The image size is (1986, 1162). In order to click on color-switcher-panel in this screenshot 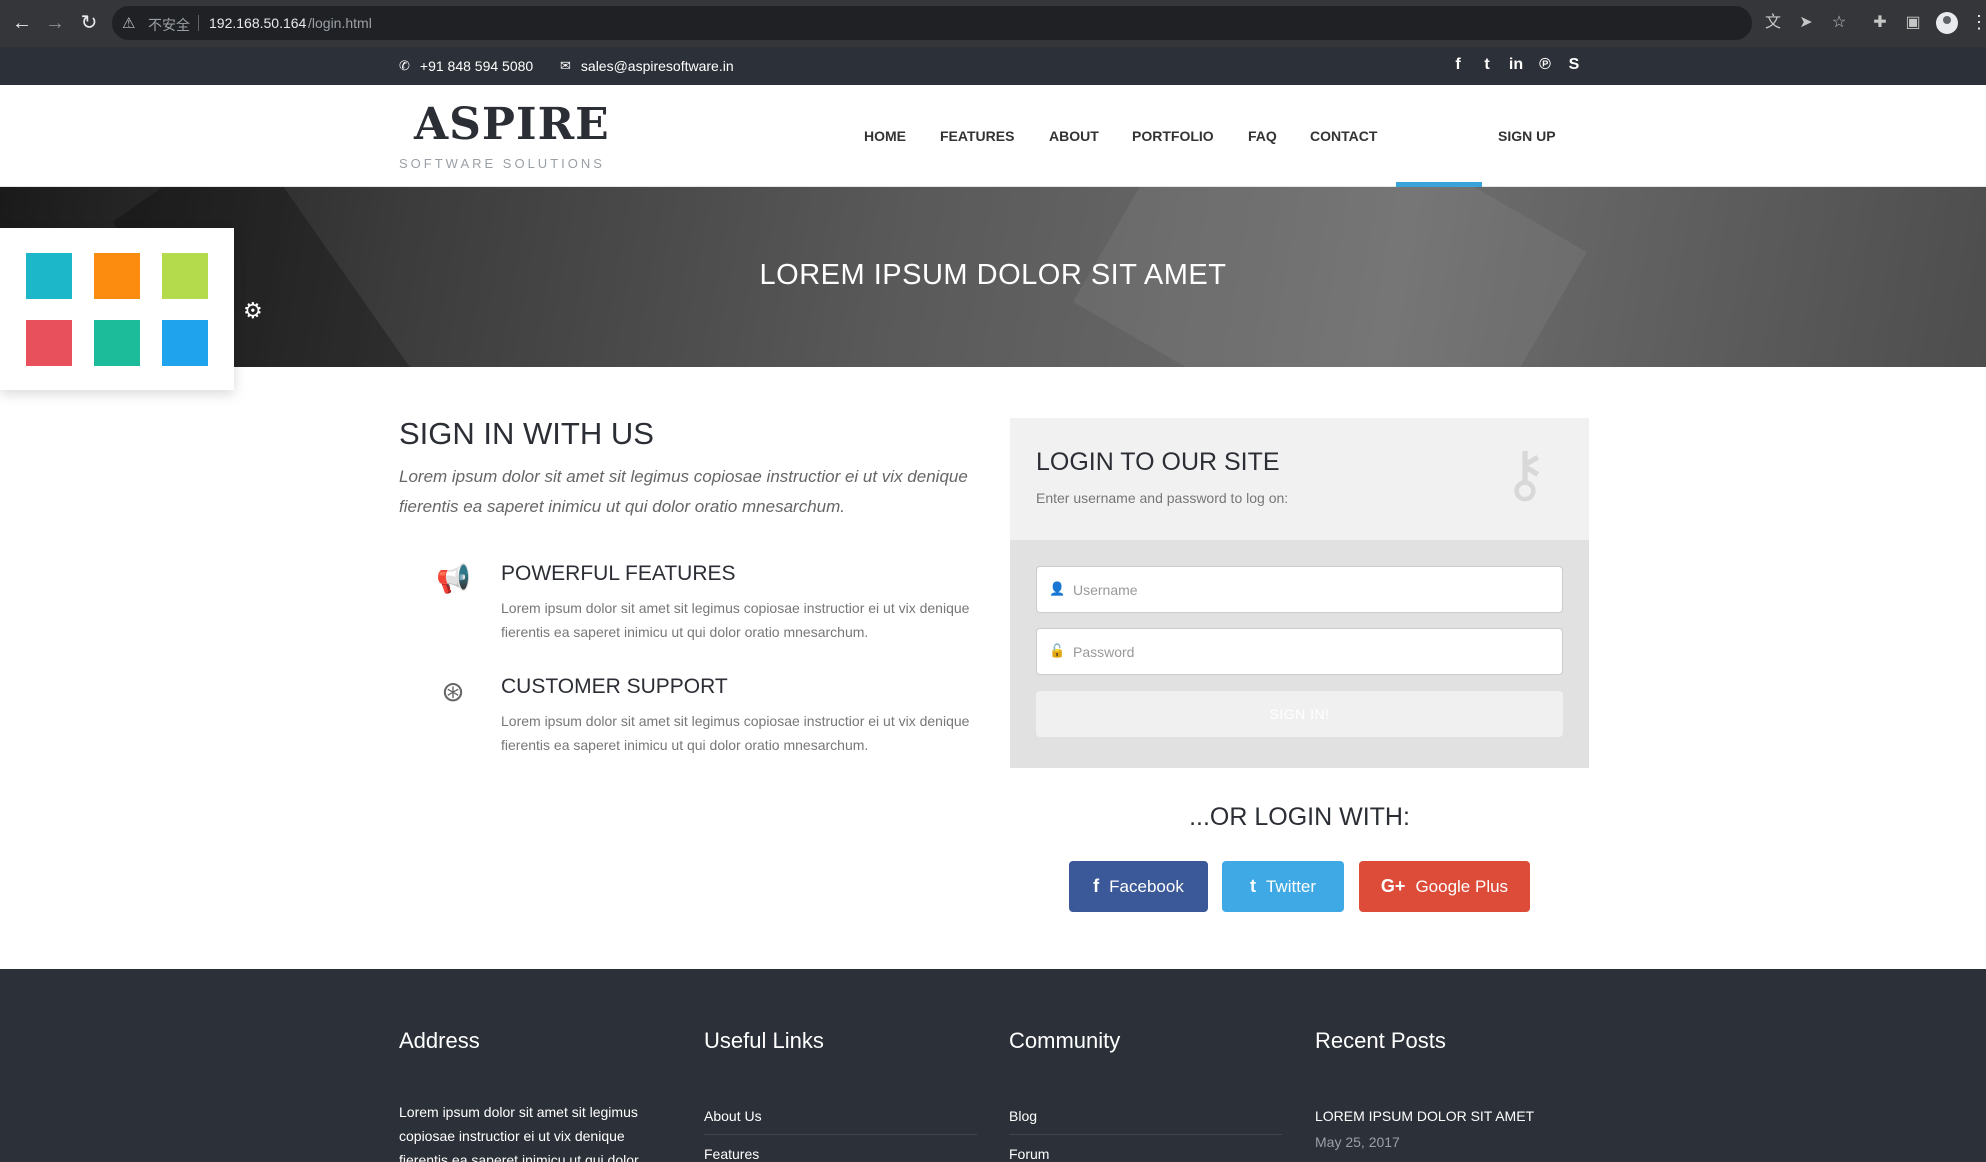, I will do `click(117, 309)`.